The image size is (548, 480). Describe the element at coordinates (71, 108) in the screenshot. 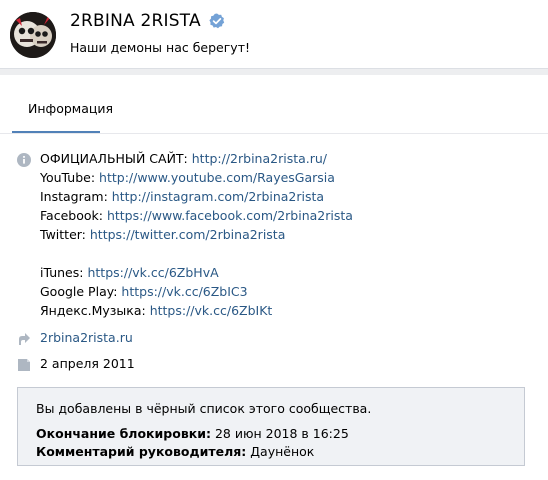

I see `tab-label: Информация` at that location.